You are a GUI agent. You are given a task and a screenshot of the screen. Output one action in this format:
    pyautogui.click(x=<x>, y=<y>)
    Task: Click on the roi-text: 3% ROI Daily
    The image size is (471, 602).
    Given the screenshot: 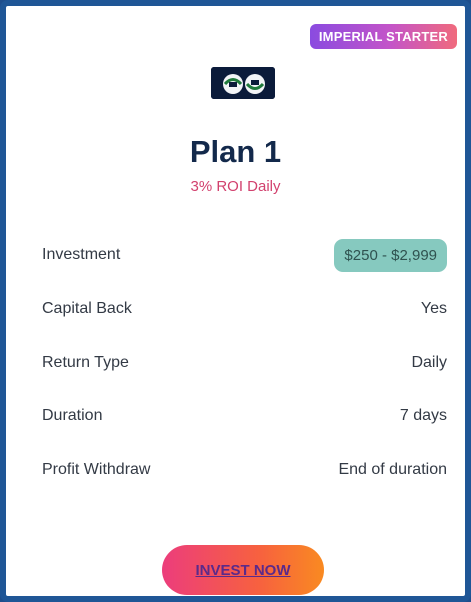 What is the action you would take?
    pyautogui.click(x=235, y=186)
    